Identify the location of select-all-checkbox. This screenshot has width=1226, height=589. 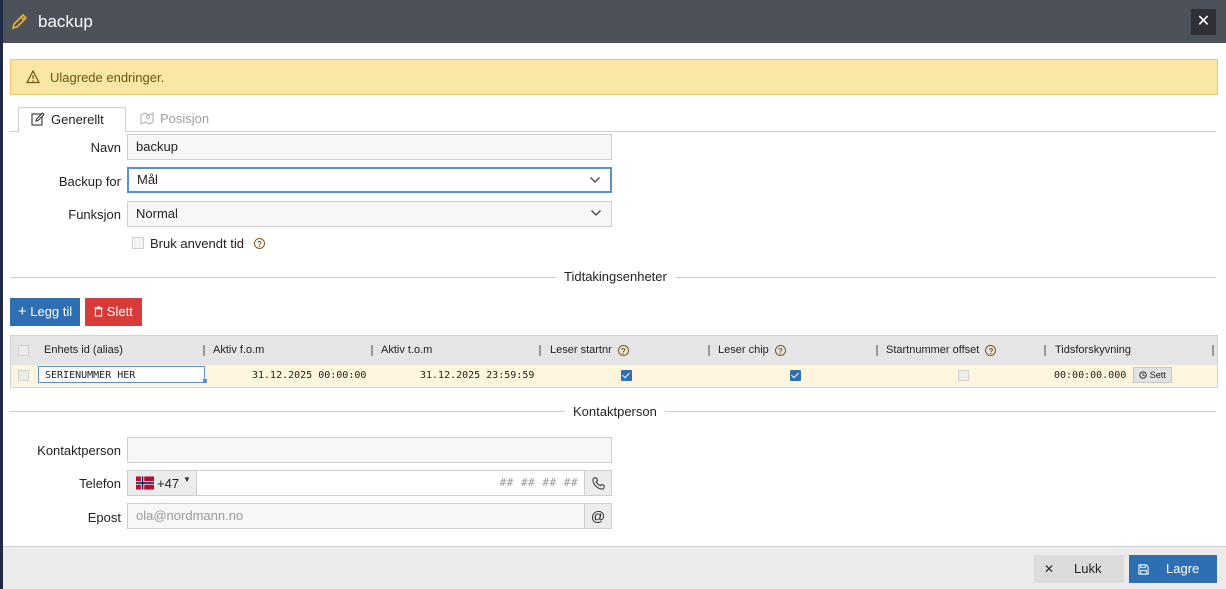
(23, 350).